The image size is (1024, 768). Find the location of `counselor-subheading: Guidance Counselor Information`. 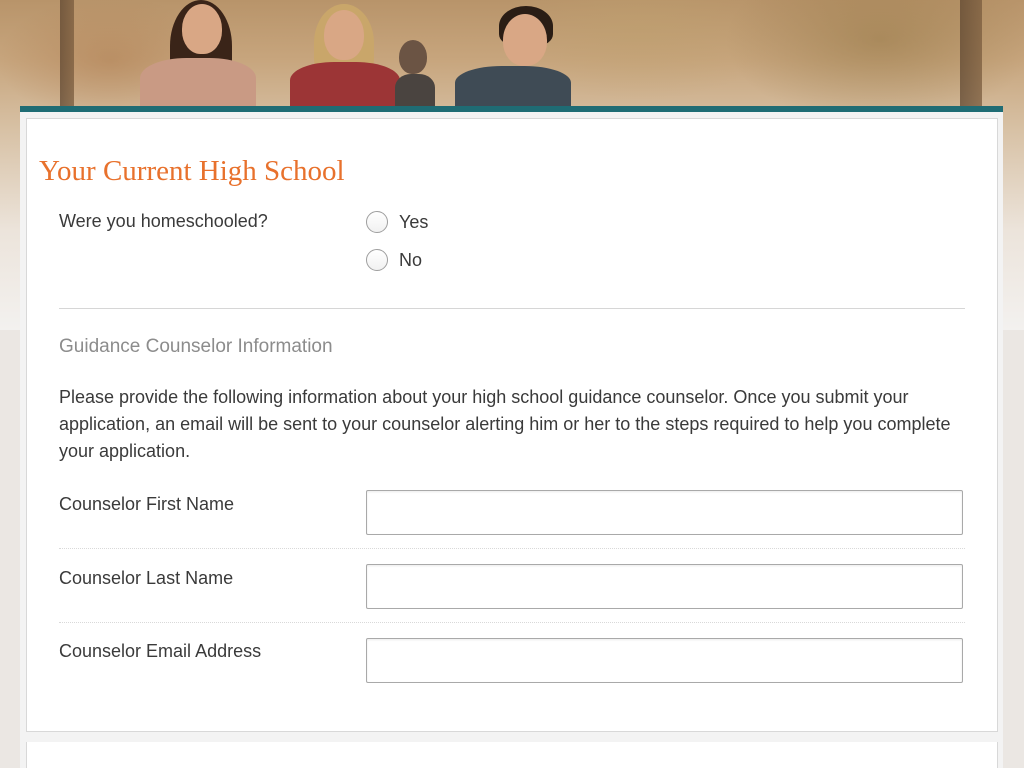

counselor-subheading: Guidance Counselor Information is located at coordinates (196, 346).